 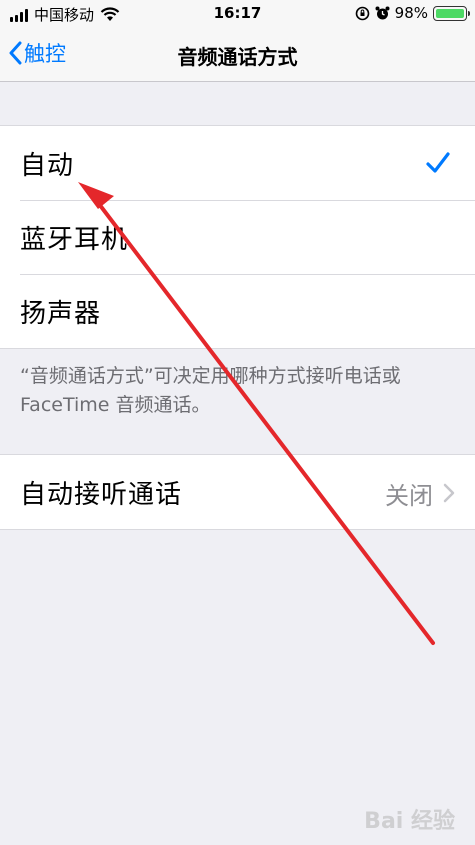 I want to click on watermark-logo: Bai 经验, so click(x=409, y=821).